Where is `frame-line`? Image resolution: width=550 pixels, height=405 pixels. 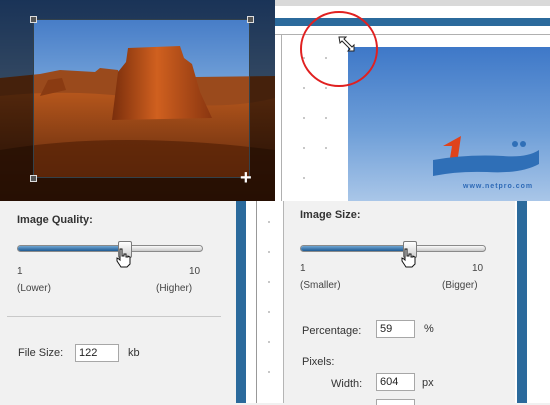
frame-line is located at coordinates (256, 302).